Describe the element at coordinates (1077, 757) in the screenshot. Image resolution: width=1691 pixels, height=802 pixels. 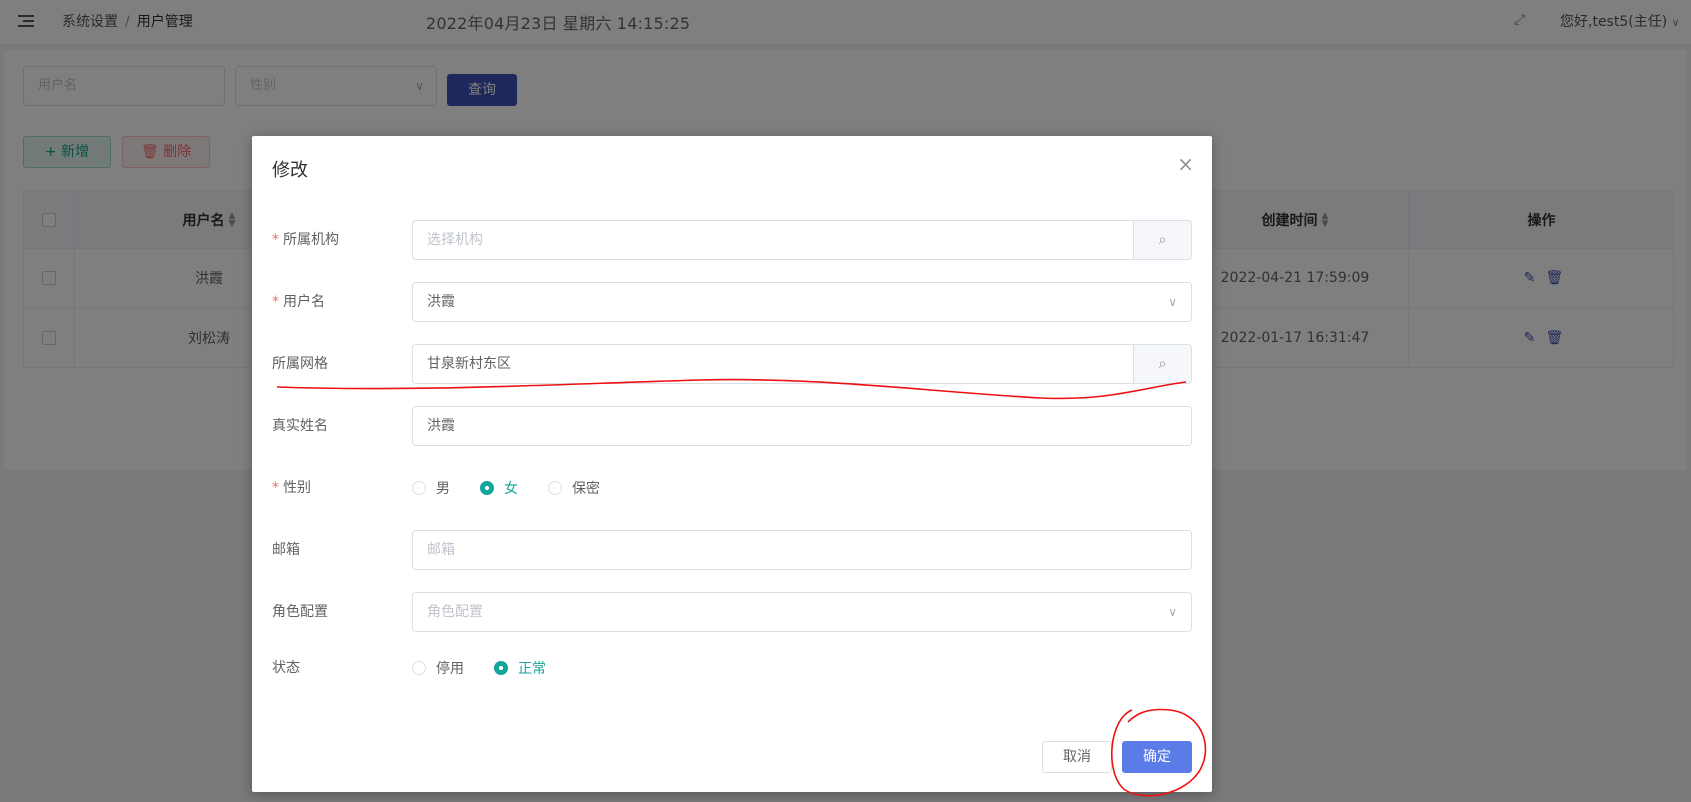
I see `cancel-button: 取消` at that location.